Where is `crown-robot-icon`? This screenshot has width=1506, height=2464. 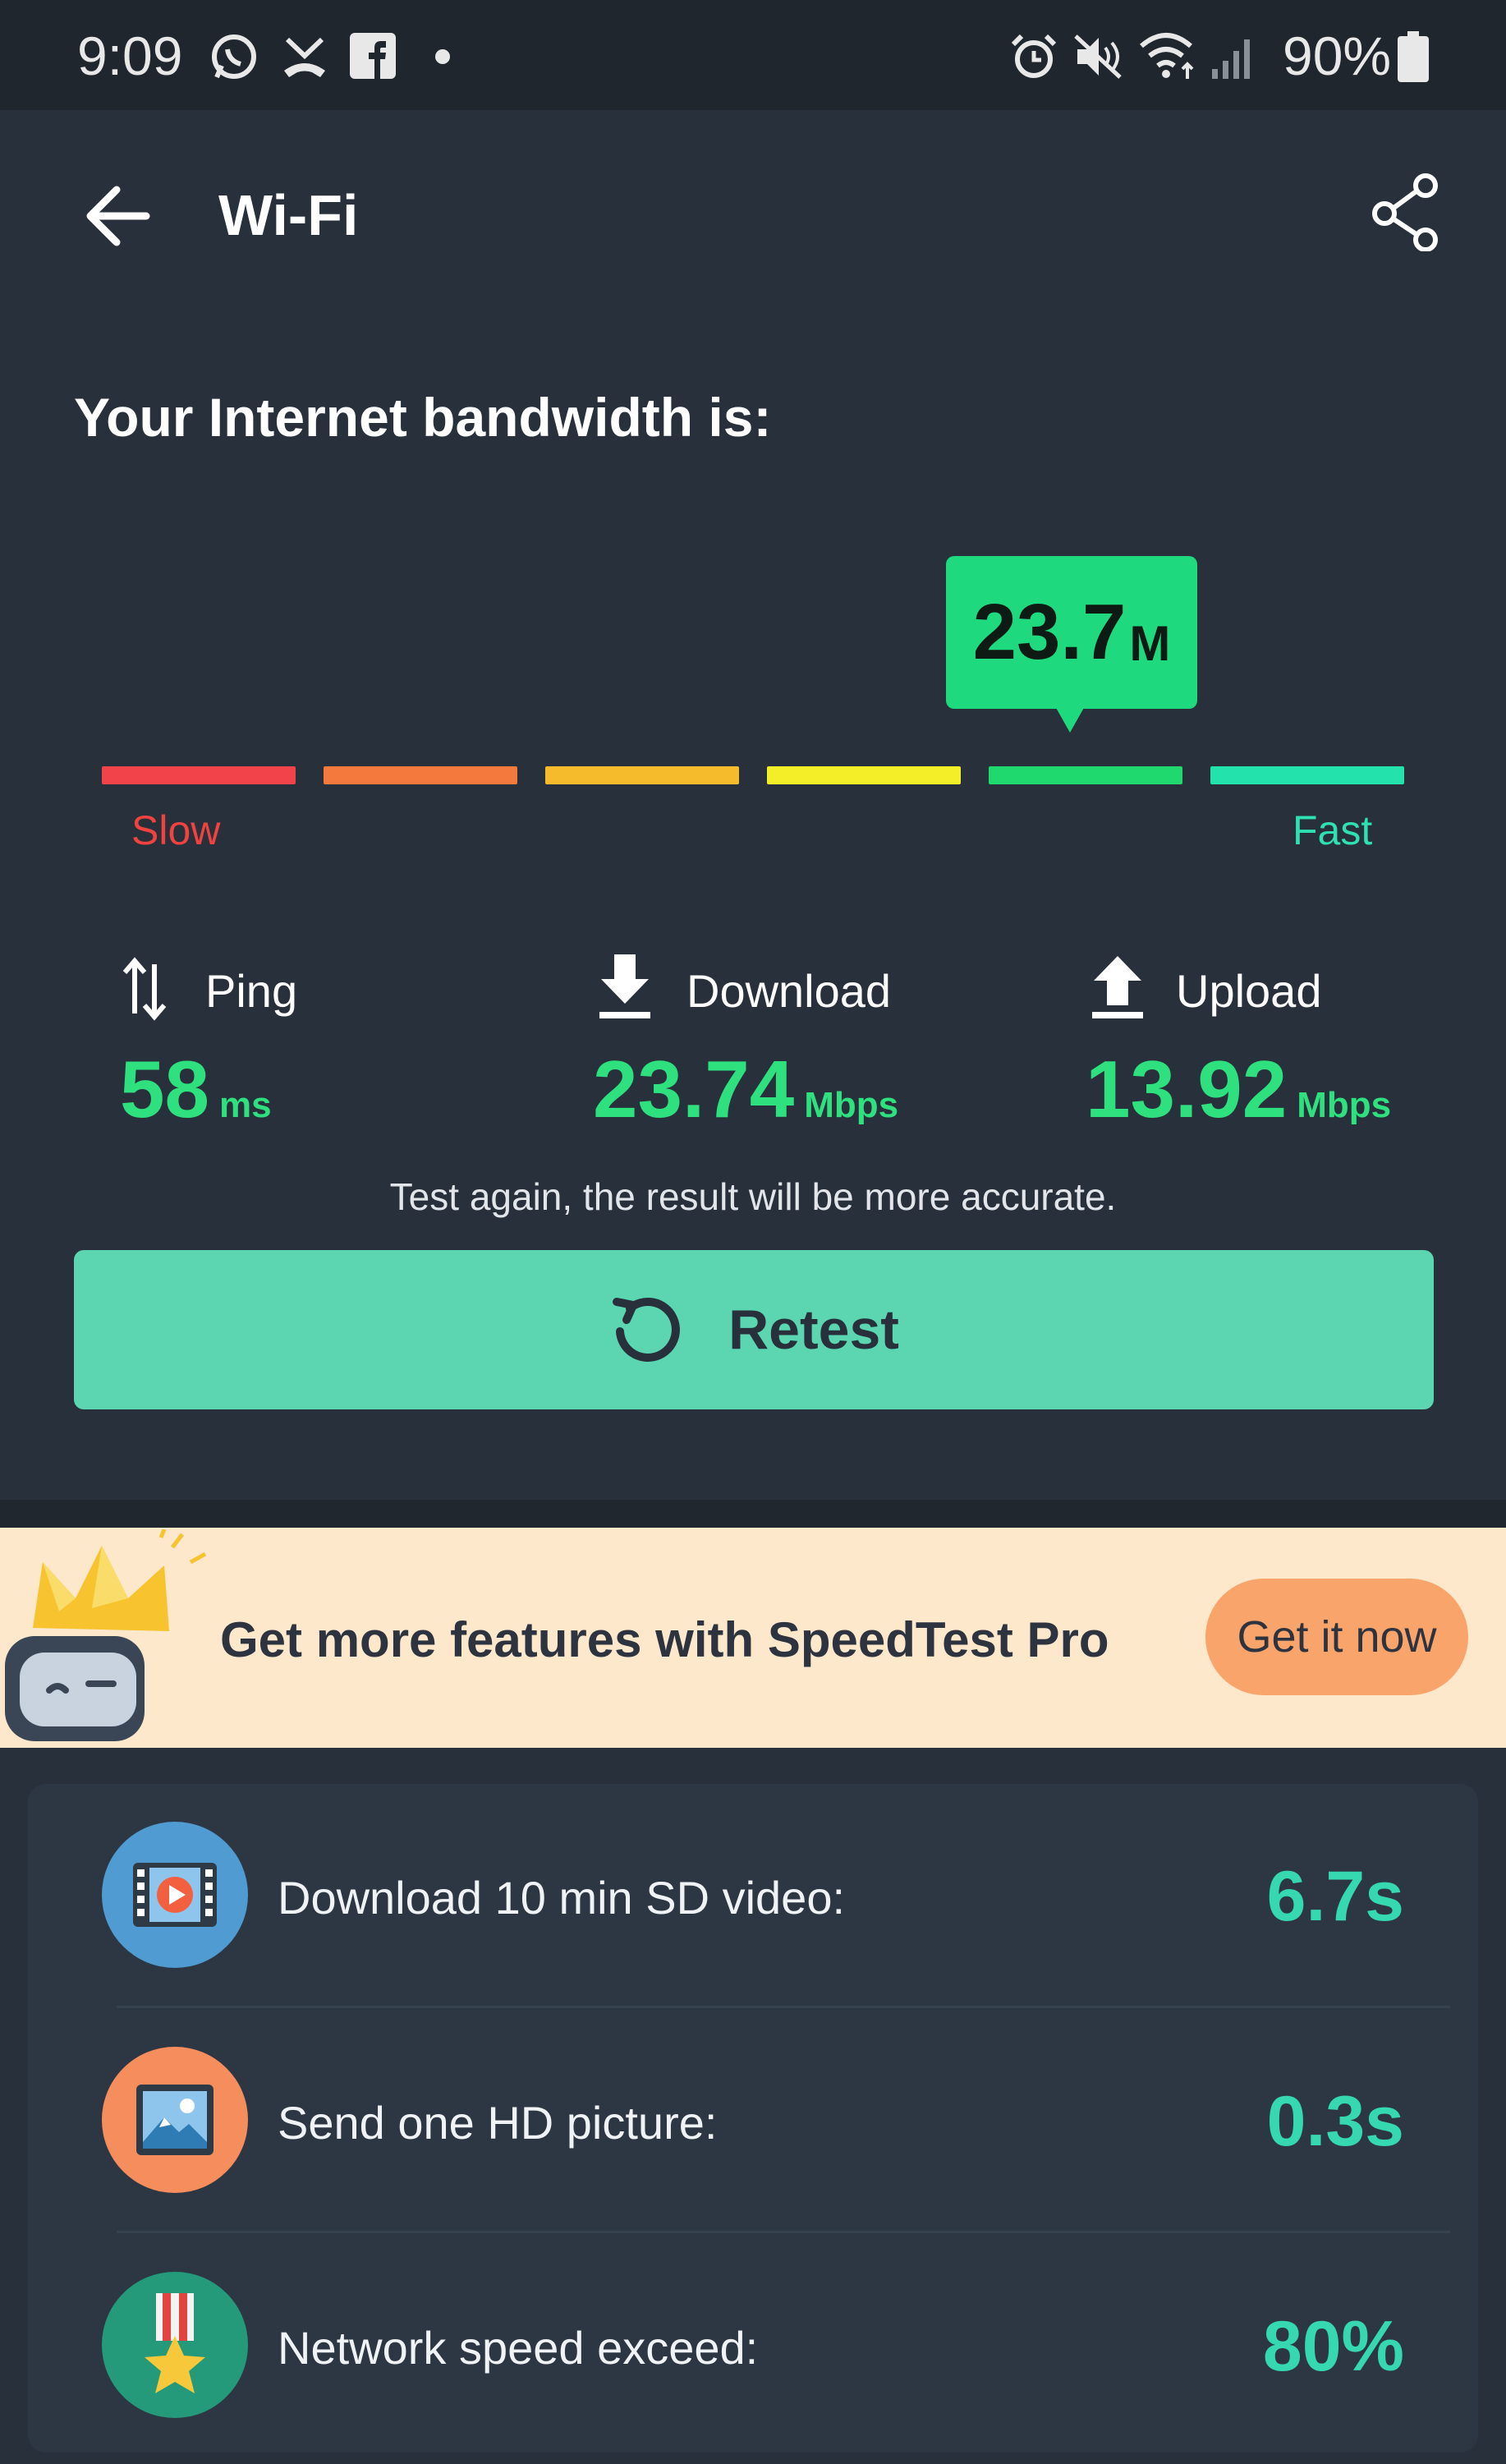 crown-robot-icon is located at coordinates (106, 1635).